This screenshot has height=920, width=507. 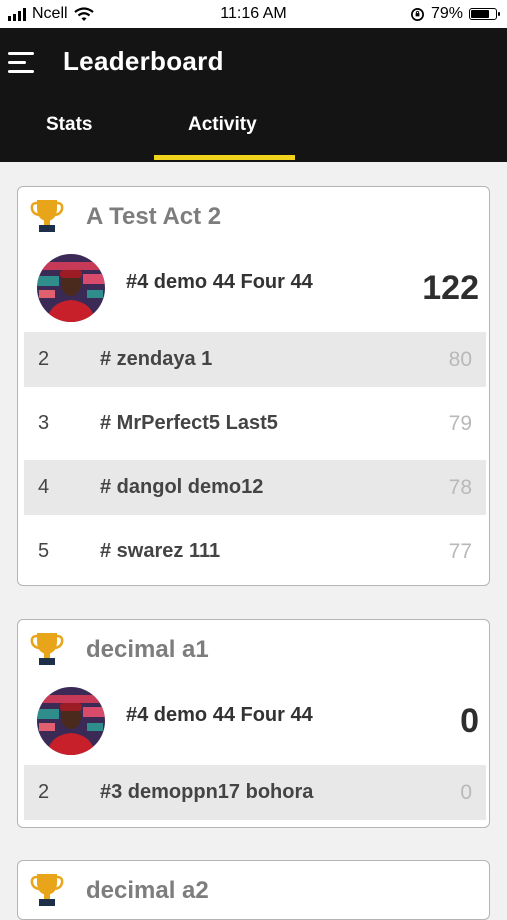 What do you see at coordinates (154, 216) in the screenshot?
I see `activity-title: A Test Act 2` at bounding box center [154, 216].